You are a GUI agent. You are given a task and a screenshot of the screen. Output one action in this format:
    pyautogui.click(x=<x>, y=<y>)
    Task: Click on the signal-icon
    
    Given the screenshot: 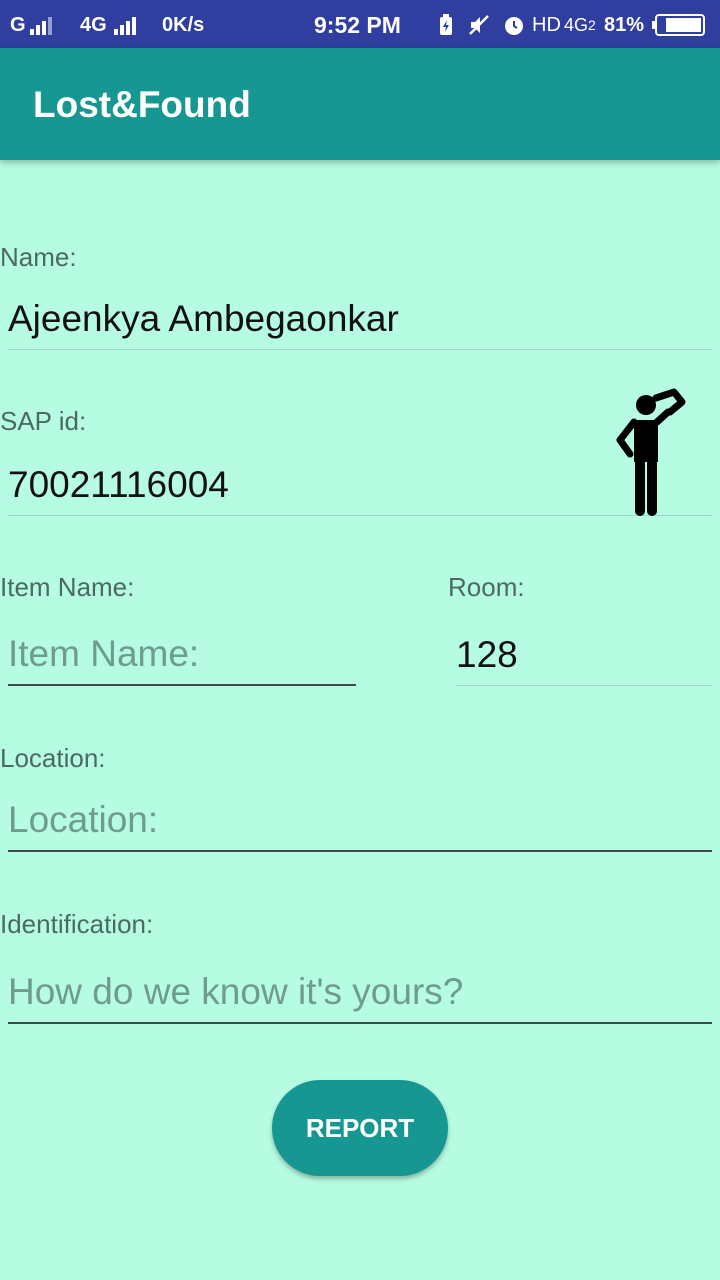 What is the action you would take?
    pyautogui.click(x=43, y=24)
    